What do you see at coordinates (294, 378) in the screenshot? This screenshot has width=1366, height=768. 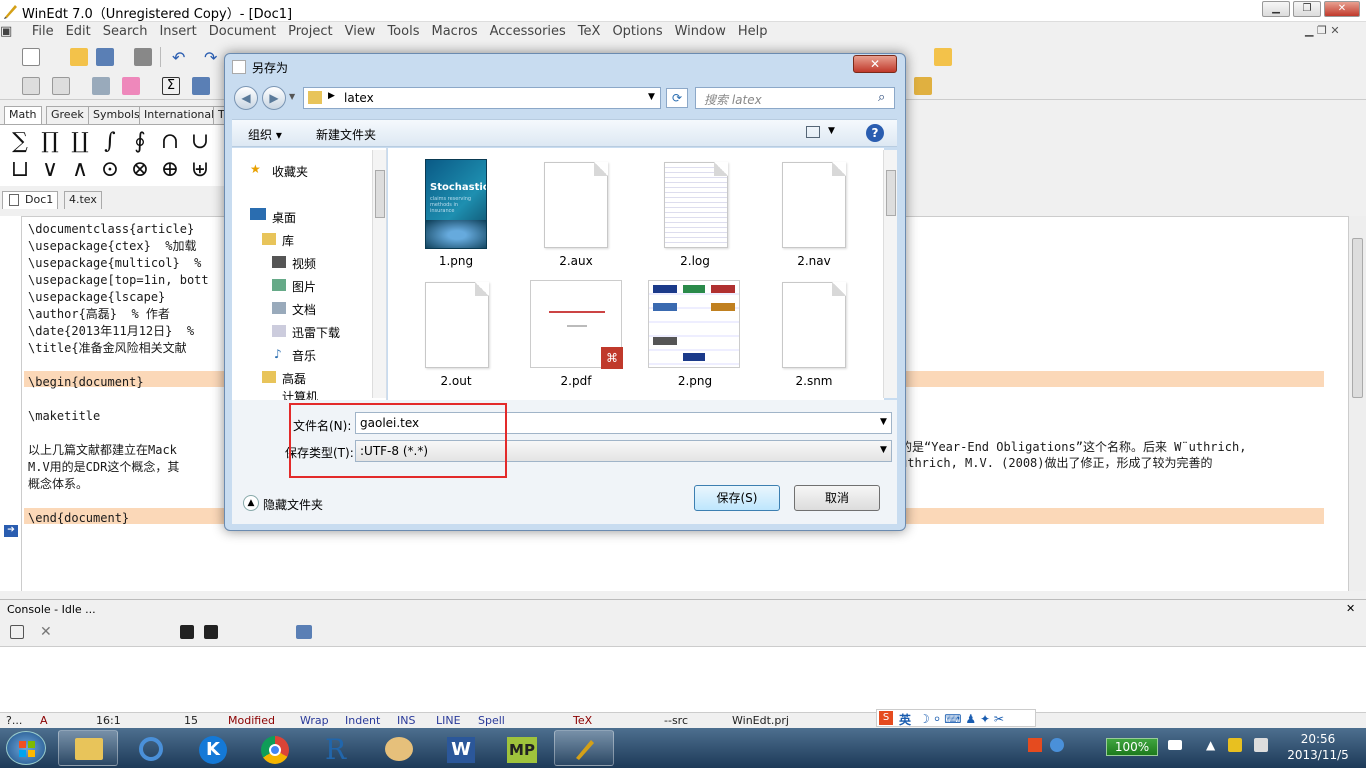 I see `nav-user-gaolei: 高磊` at bounding box center [294, 378].